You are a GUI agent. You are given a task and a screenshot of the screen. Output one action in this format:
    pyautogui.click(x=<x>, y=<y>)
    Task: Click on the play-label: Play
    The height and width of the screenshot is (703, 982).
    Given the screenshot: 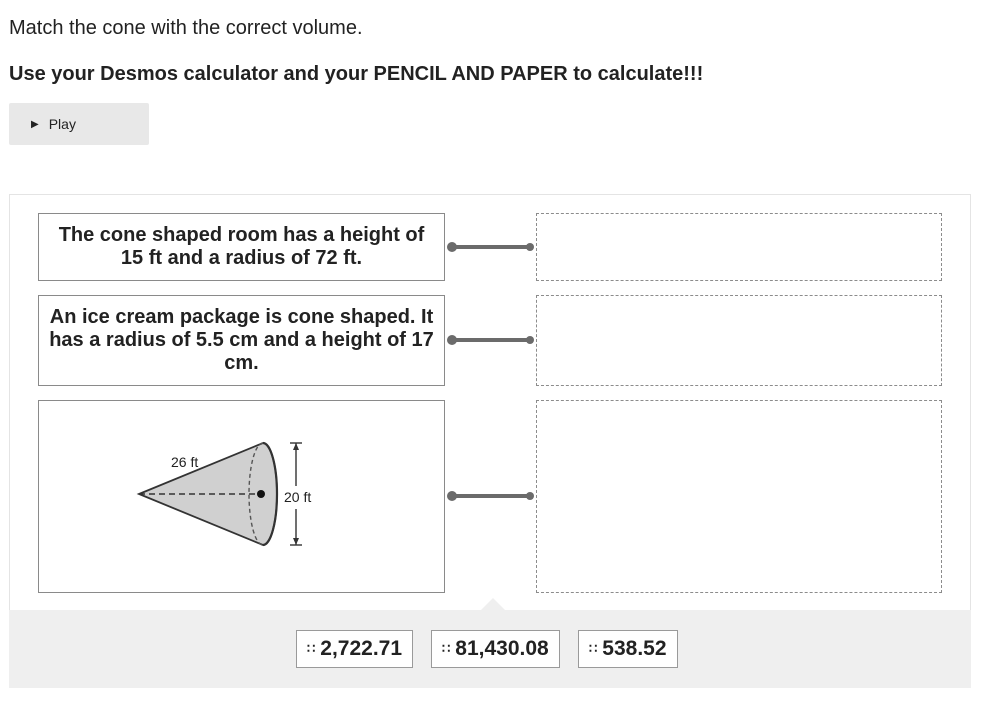 What is the action you would take?
    pyautogui.click(x=62, y=124)
    